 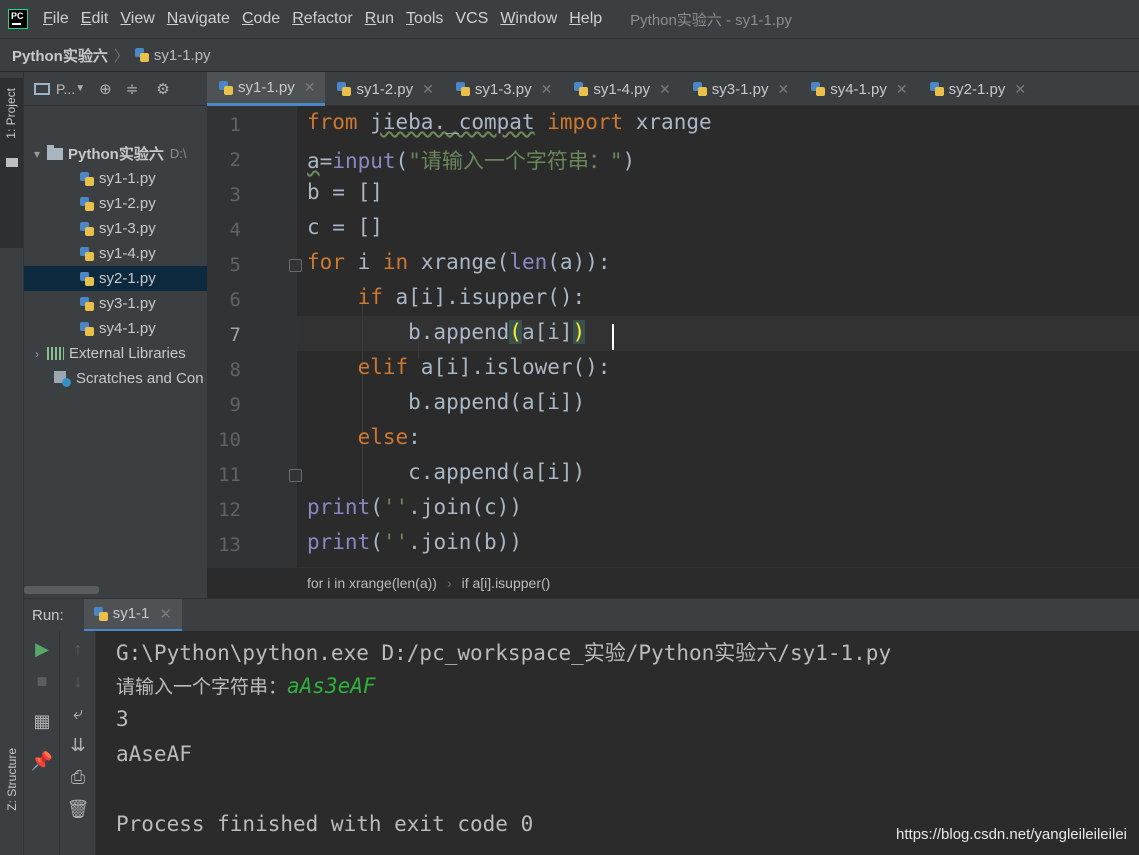 I want to click on tree-file-sy2-1: sy2-1.py, so click(x=115, y=278).